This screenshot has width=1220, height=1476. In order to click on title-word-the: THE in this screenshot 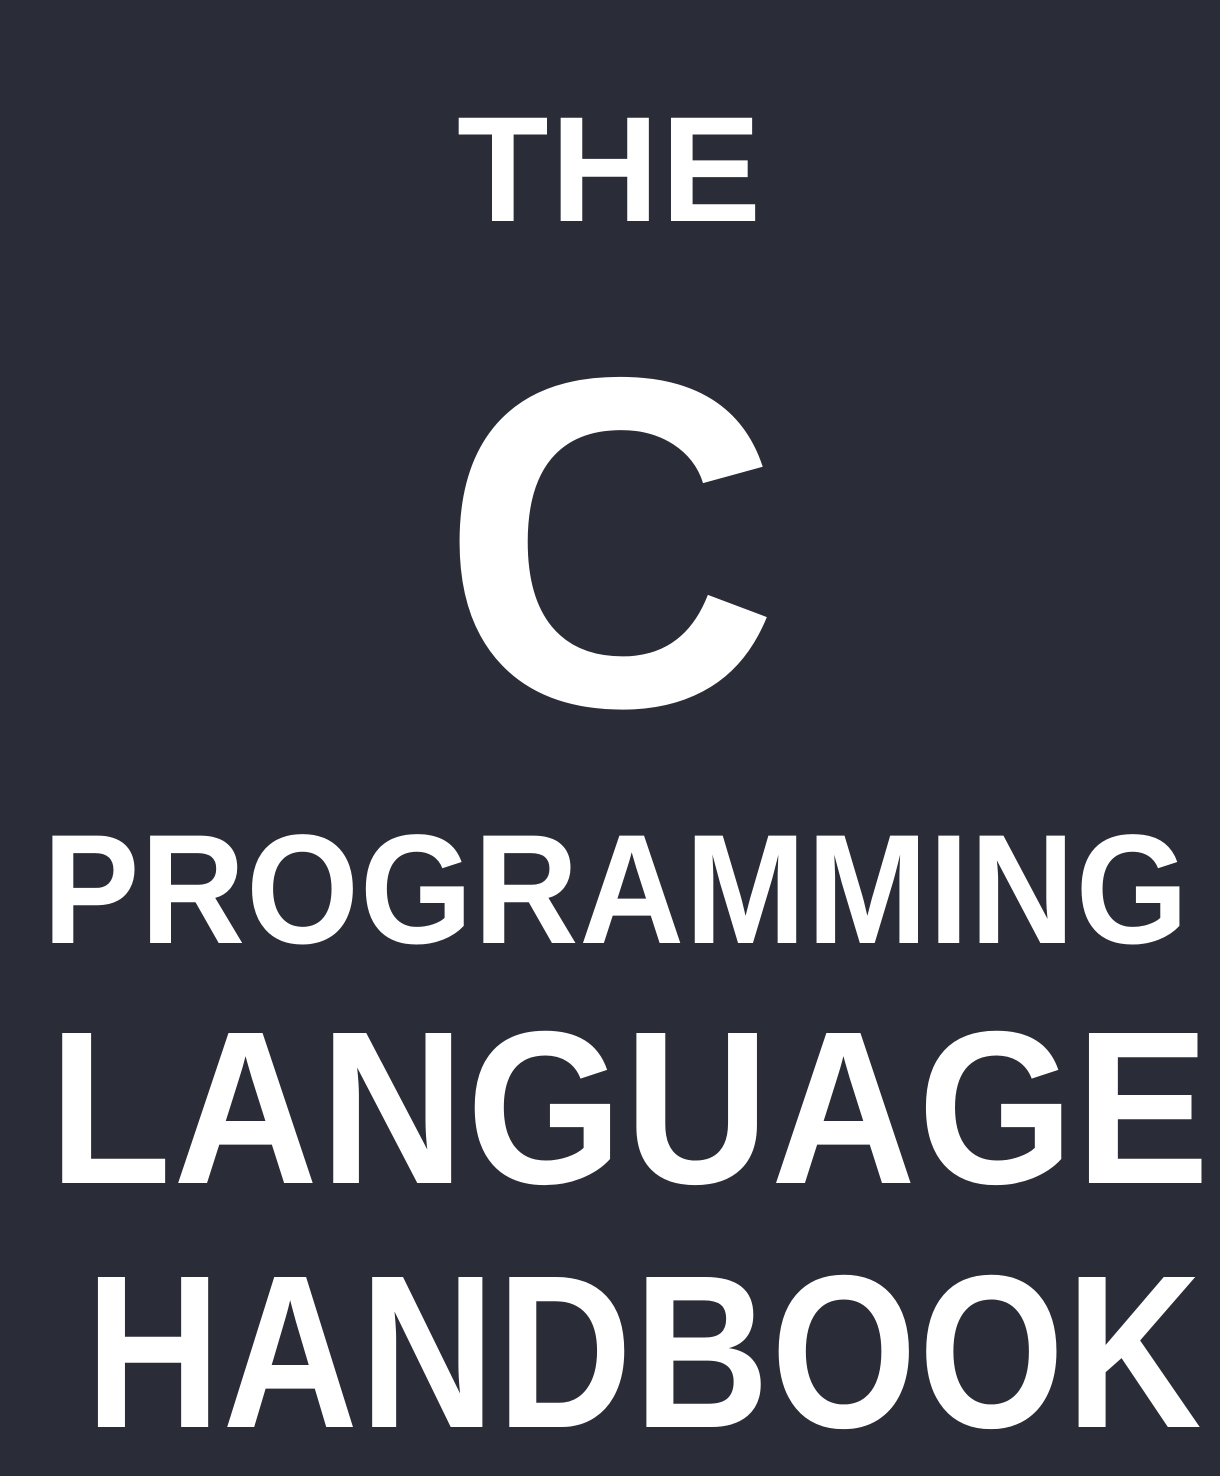, I will do `click(610, 169)`.